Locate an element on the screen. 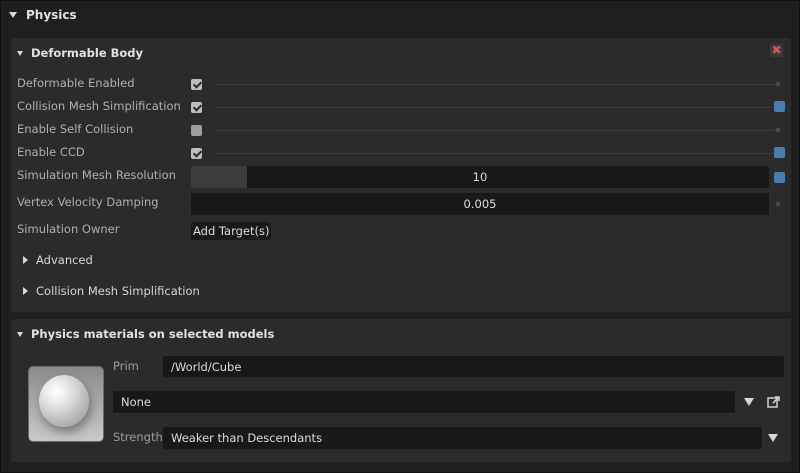 This screenshot has height=473, width=800. advanced-section-title: Advanced is located at coordinates (64, 260).